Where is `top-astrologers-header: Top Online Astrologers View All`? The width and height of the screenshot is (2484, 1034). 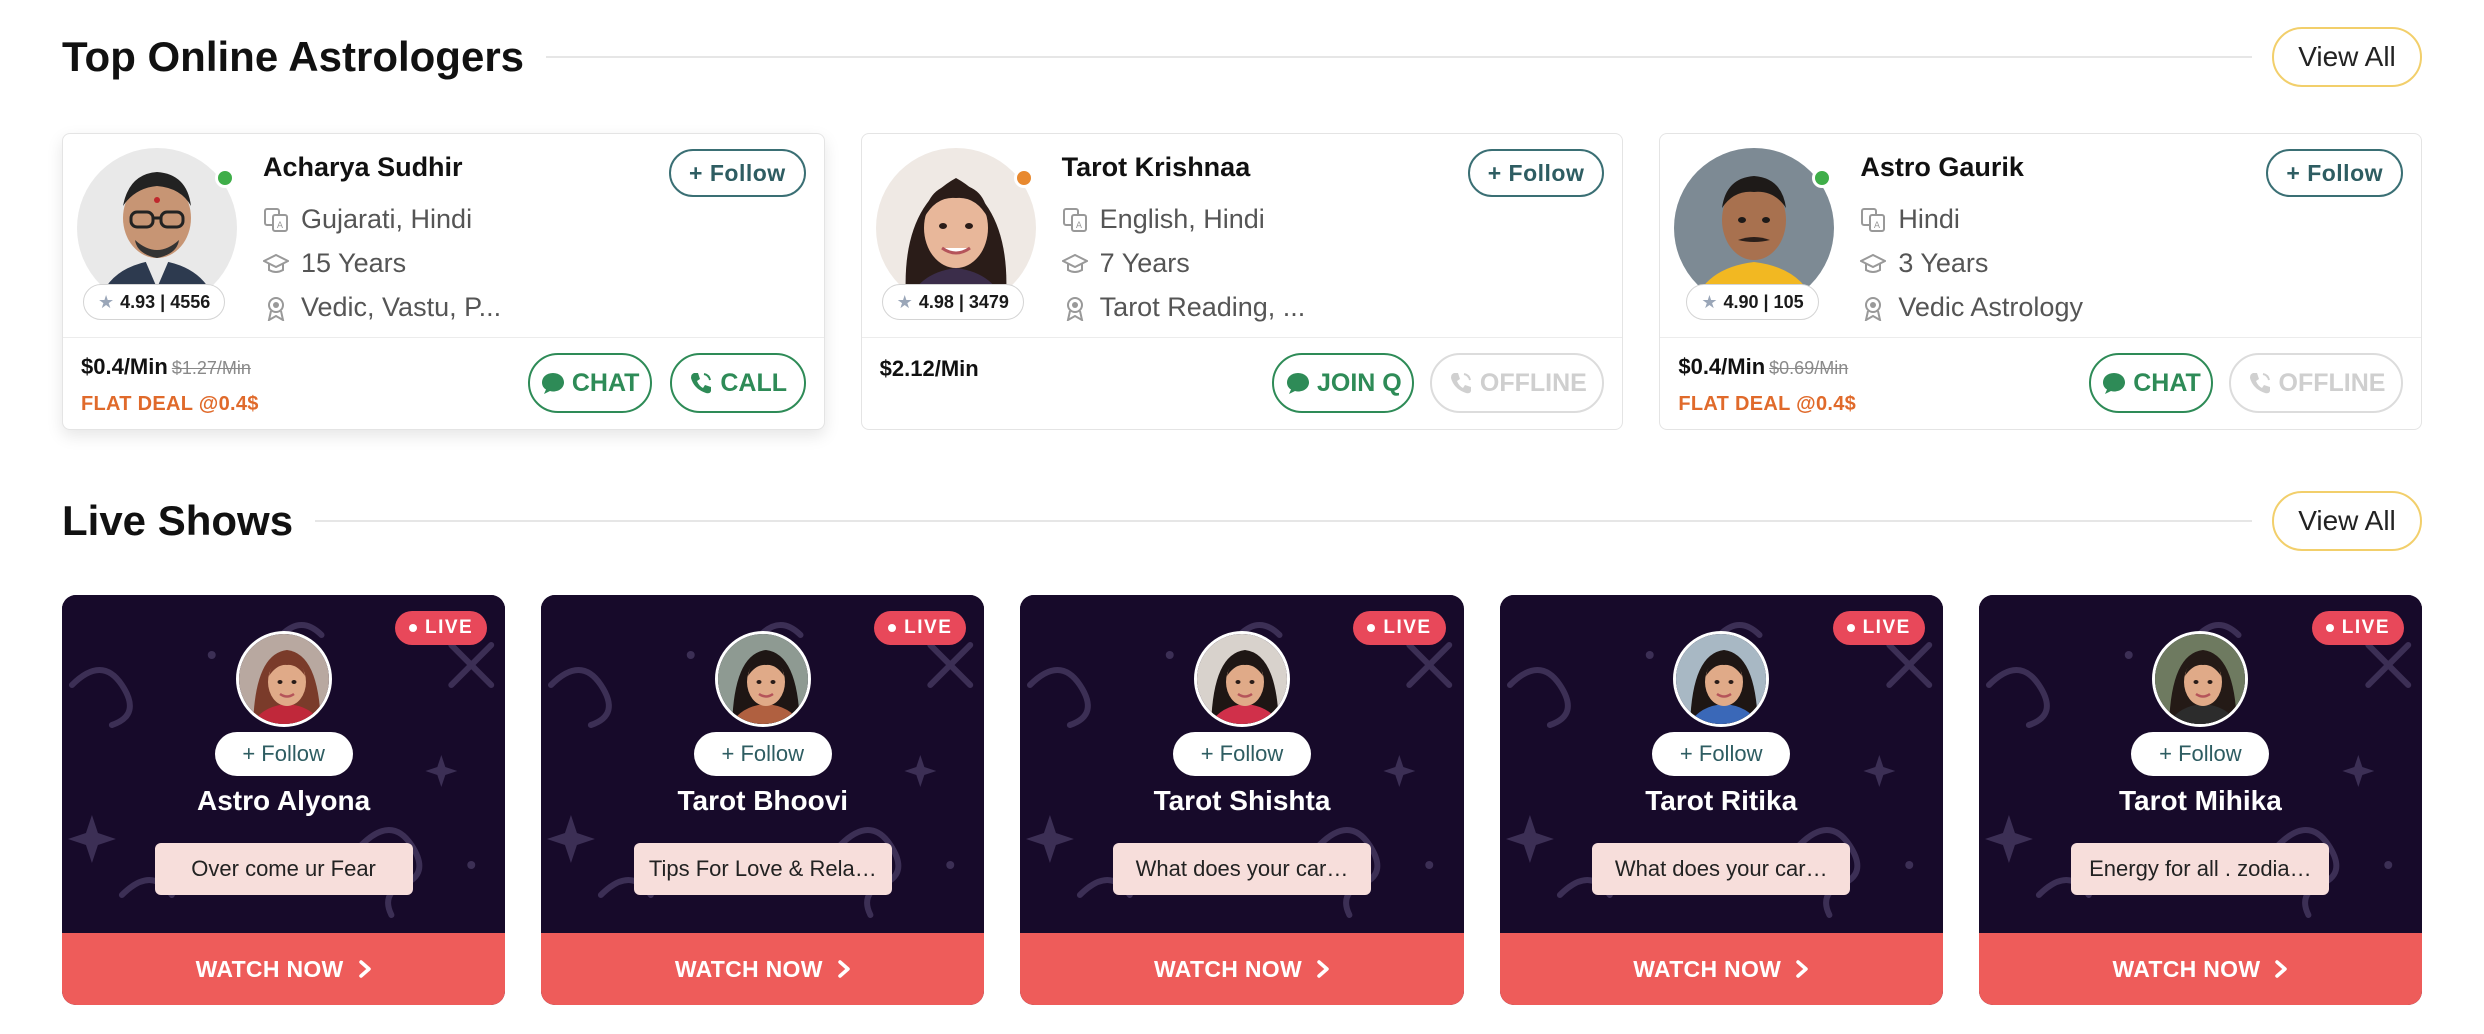 top-astrologers-header: Top Online Astrologers View All is located at coordinates (1242, 57).